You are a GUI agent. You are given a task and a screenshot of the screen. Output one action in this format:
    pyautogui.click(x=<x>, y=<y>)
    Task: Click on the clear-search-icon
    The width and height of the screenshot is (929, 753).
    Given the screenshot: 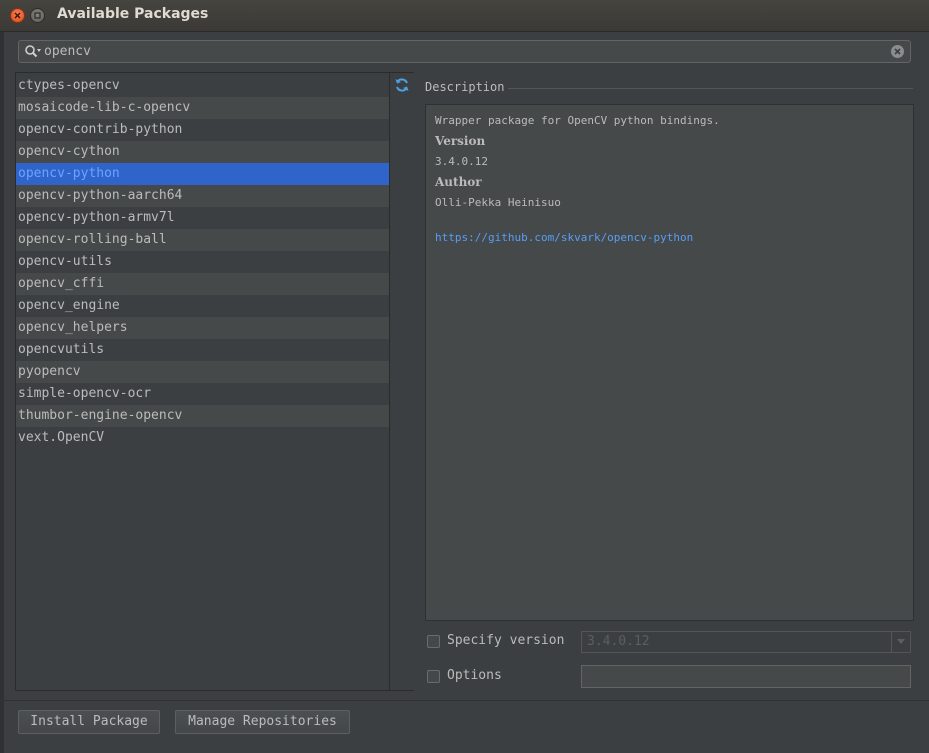 What is the action you would take?
    pyautogui.click(x=897, y=51)
    